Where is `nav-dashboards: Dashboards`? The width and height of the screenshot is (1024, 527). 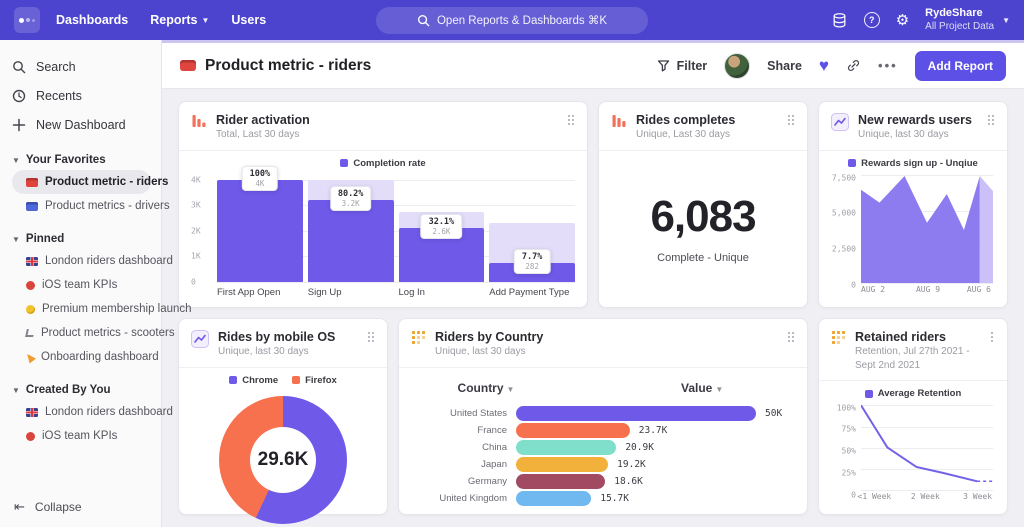 nav-dashboards: Dashboards is located at coordinates (92, 20).